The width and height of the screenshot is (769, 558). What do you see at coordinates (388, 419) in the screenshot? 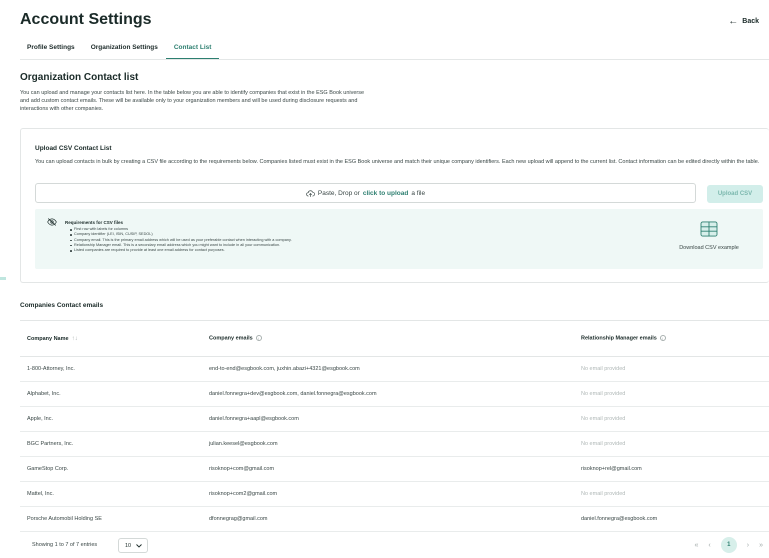
I see `company-emails-cell: daniel.fonnegra+aapl@esgbook.com` at bounding box center [388, 419].